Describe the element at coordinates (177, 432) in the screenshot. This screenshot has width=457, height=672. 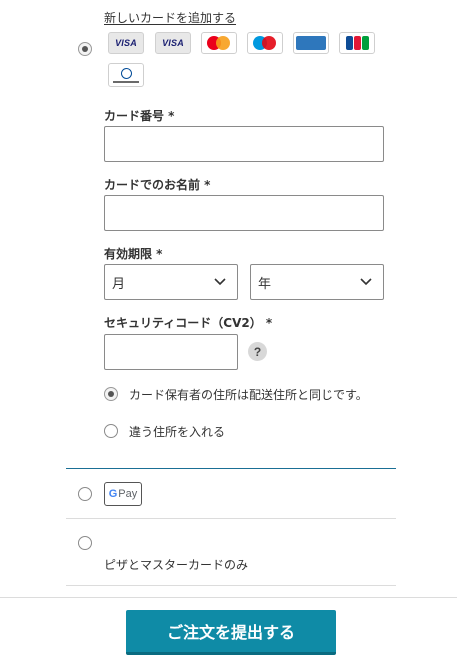
I see `billing-different-label: 違う住所を入れる` at that location.